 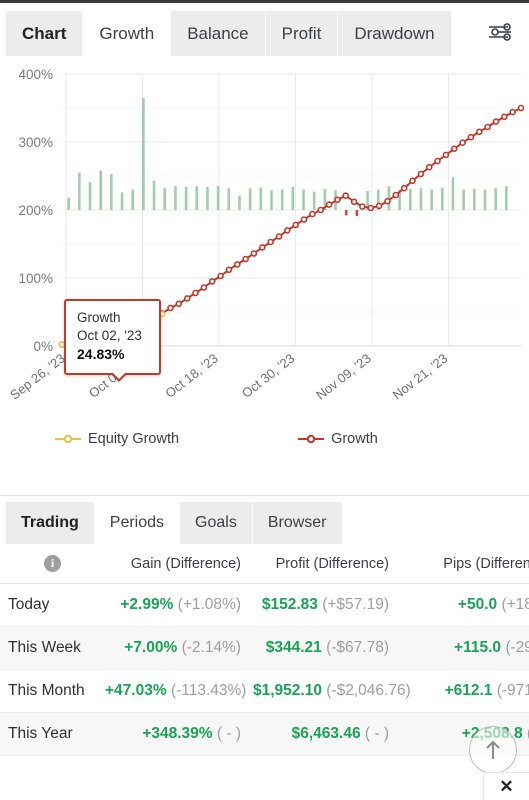 I want to click on tooltip-series: Growth, so click(x=99, y=317).